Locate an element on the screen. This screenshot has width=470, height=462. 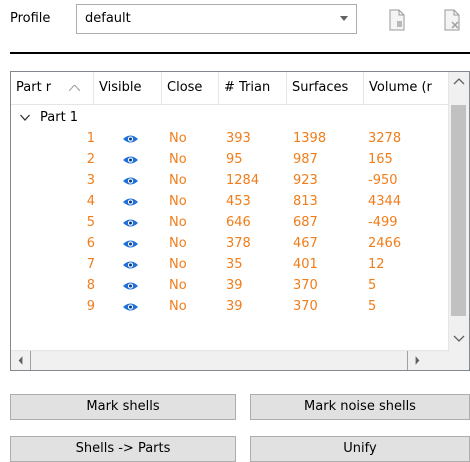
table-row: 3 No 1284 923 -950 is located at coordinates (230, 180).